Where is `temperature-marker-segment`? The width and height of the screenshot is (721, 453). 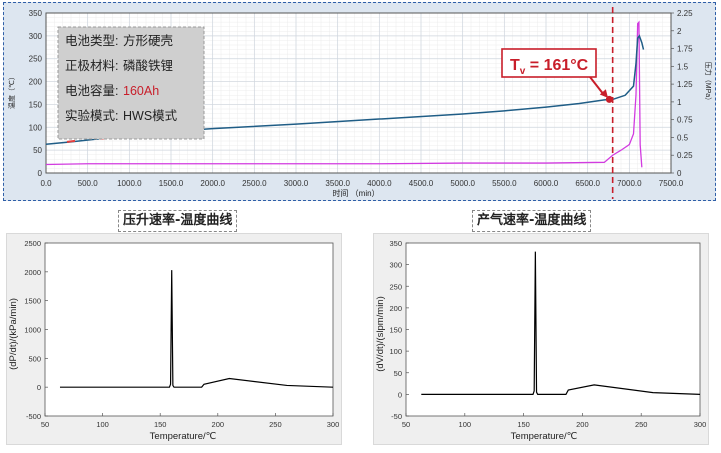 temperature-marker-segment is located at coordinates (71, 141).